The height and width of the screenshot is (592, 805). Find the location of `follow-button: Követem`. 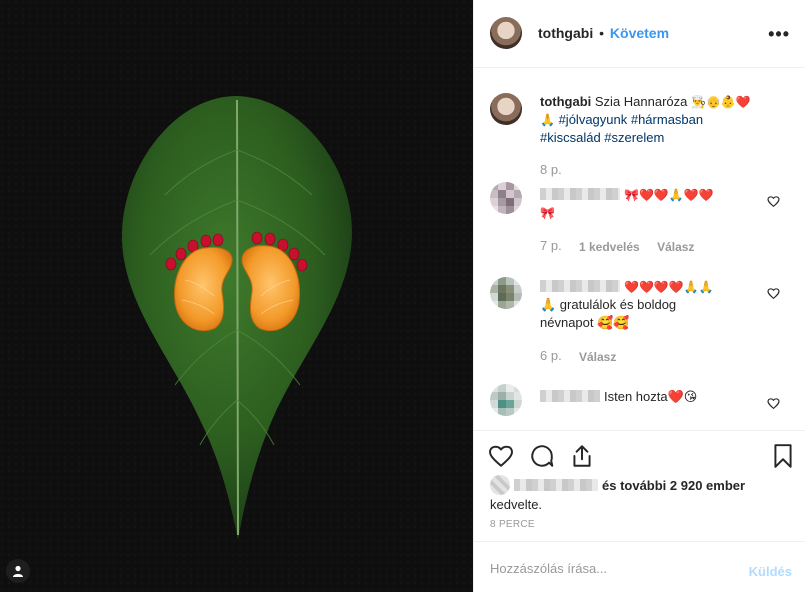

follow-button: Követem is located at coordinates (639, 33).